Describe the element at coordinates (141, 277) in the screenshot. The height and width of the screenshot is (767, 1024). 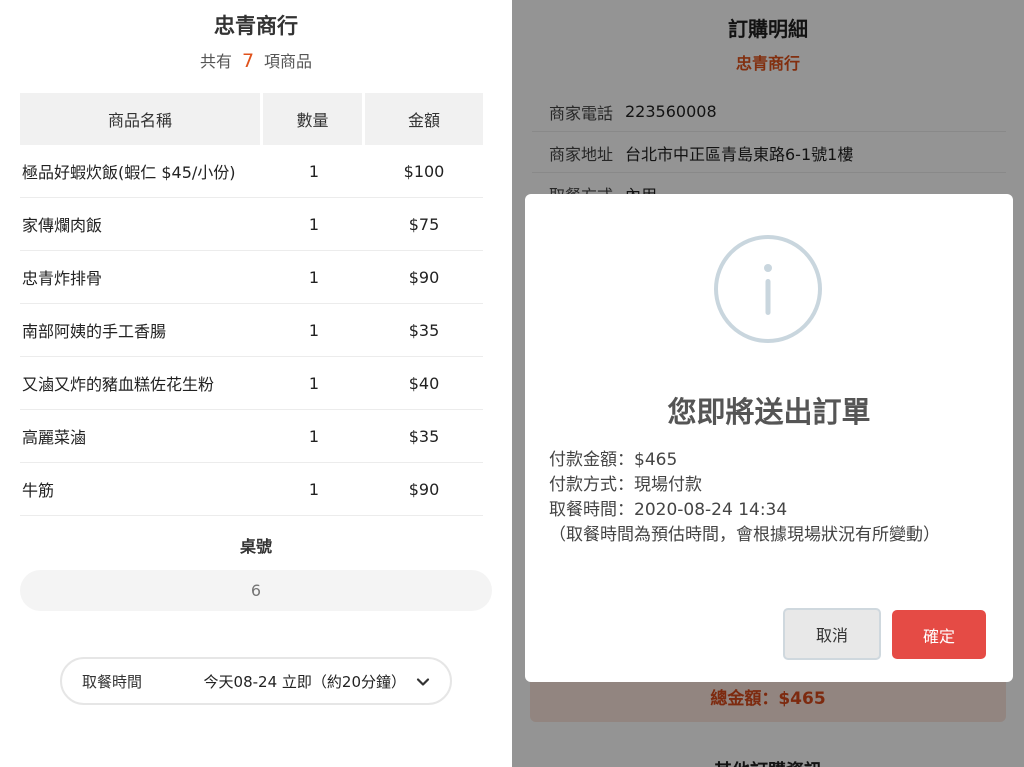
I see `item-name: 忠青炸排骨` at that location.